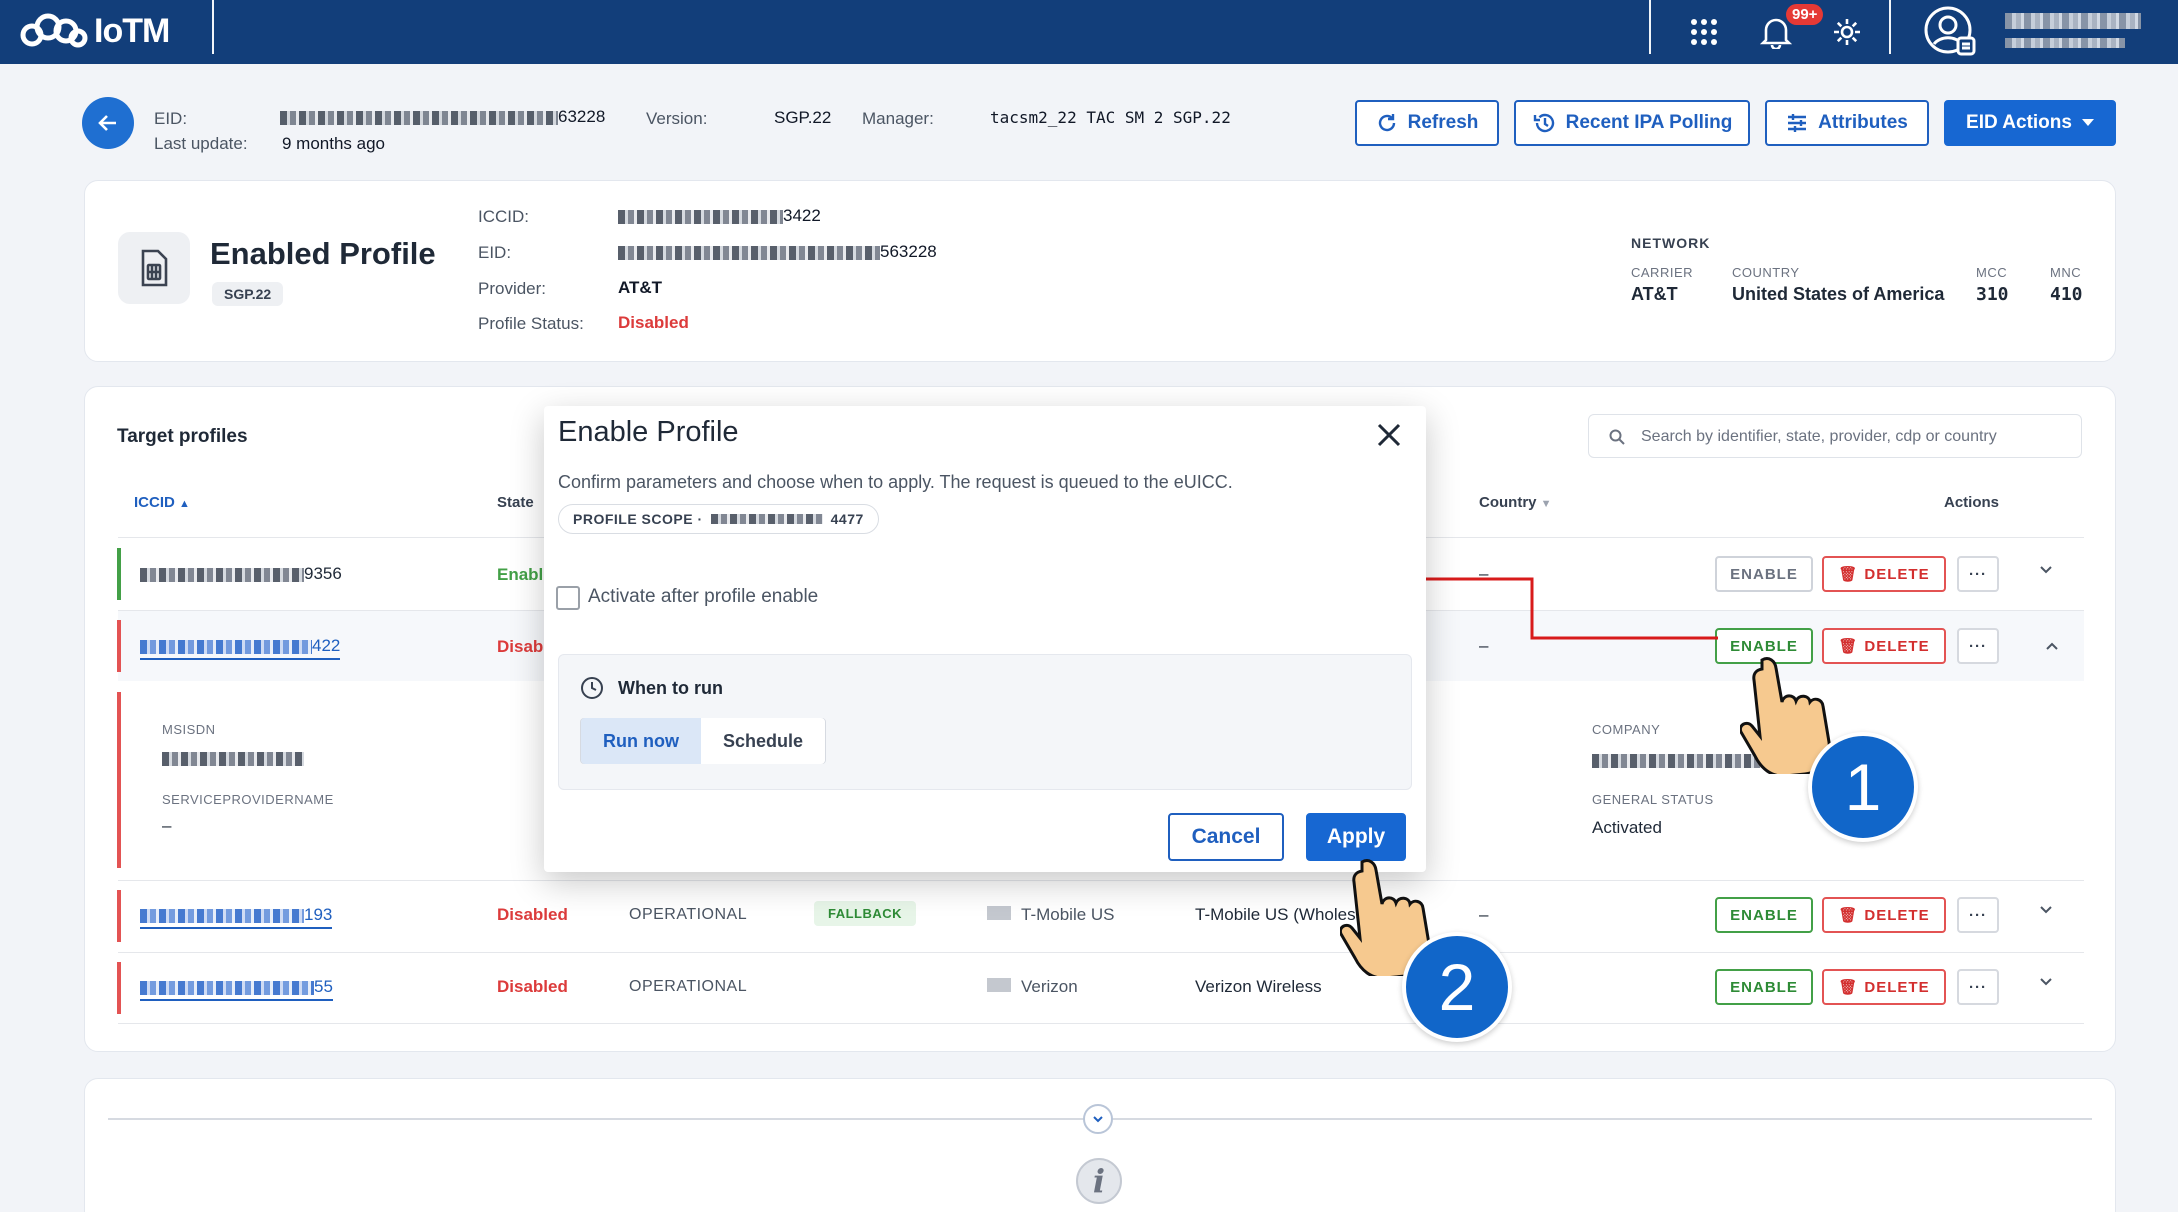  I want to click on column-iccid: ICCID ▲, so click(162, 502).